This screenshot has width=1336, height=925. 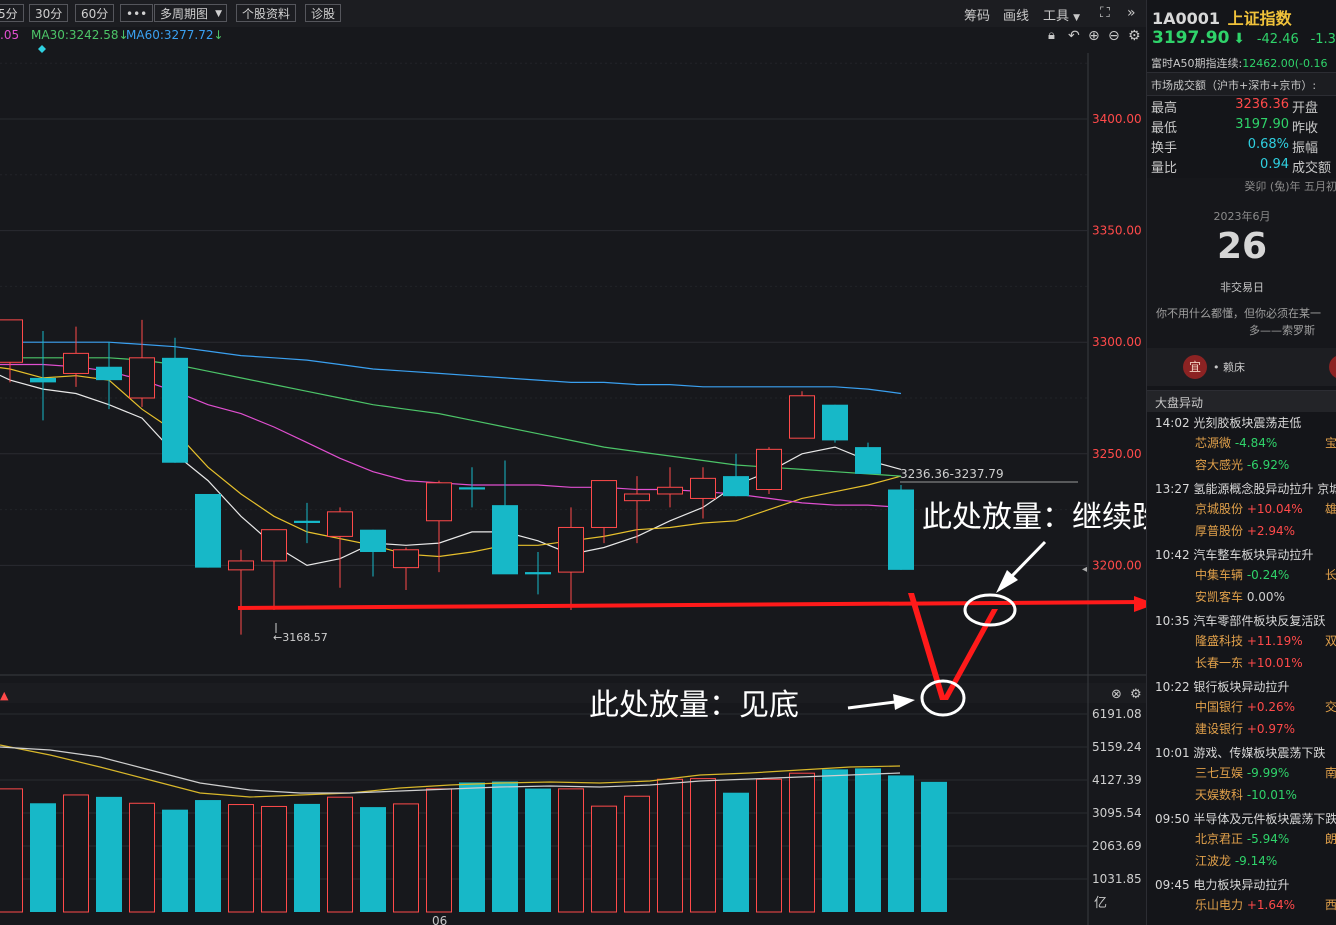 I want to click on almanac-row: 宜 • 赖床, so click(x=1241, y=367).